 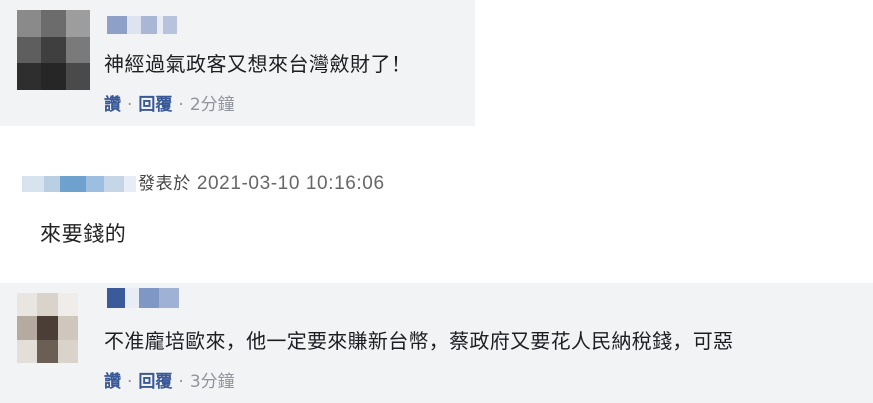 I want to click on comment-text: 來要錢的, so click(x=83, y=234).